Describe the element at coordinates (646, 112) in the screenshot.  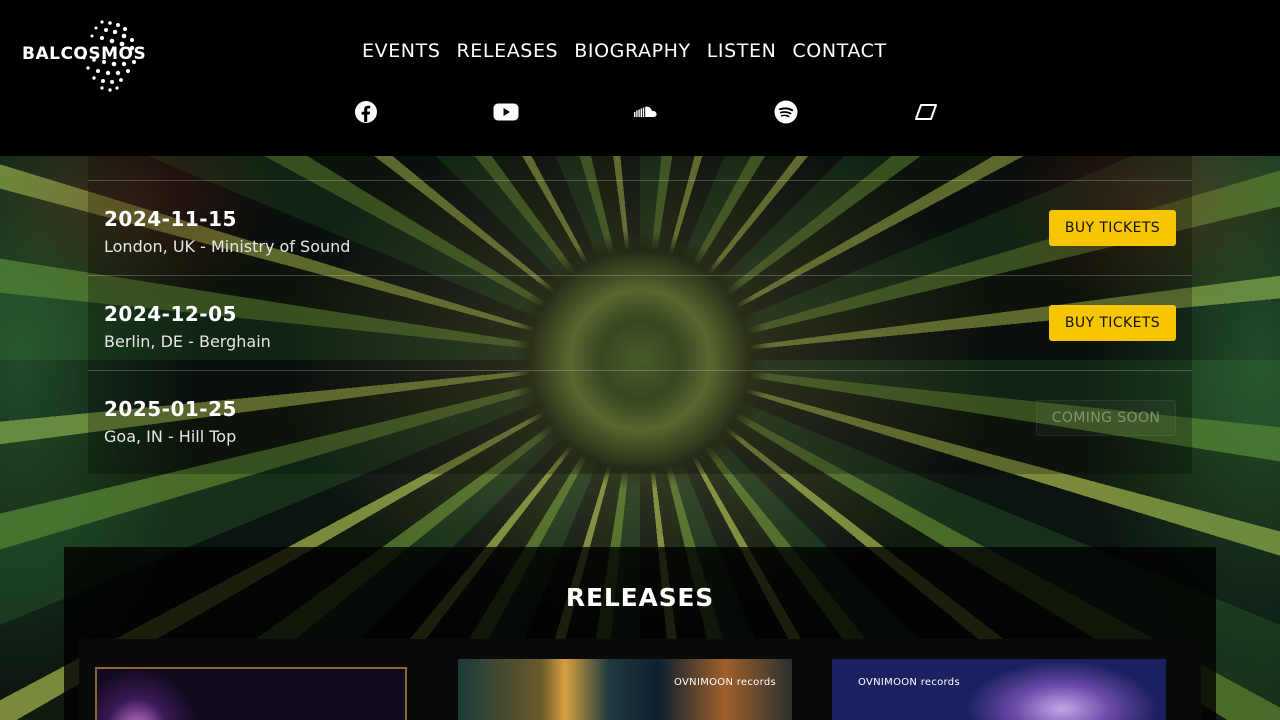
I see `soundcloud-icon` at that location.